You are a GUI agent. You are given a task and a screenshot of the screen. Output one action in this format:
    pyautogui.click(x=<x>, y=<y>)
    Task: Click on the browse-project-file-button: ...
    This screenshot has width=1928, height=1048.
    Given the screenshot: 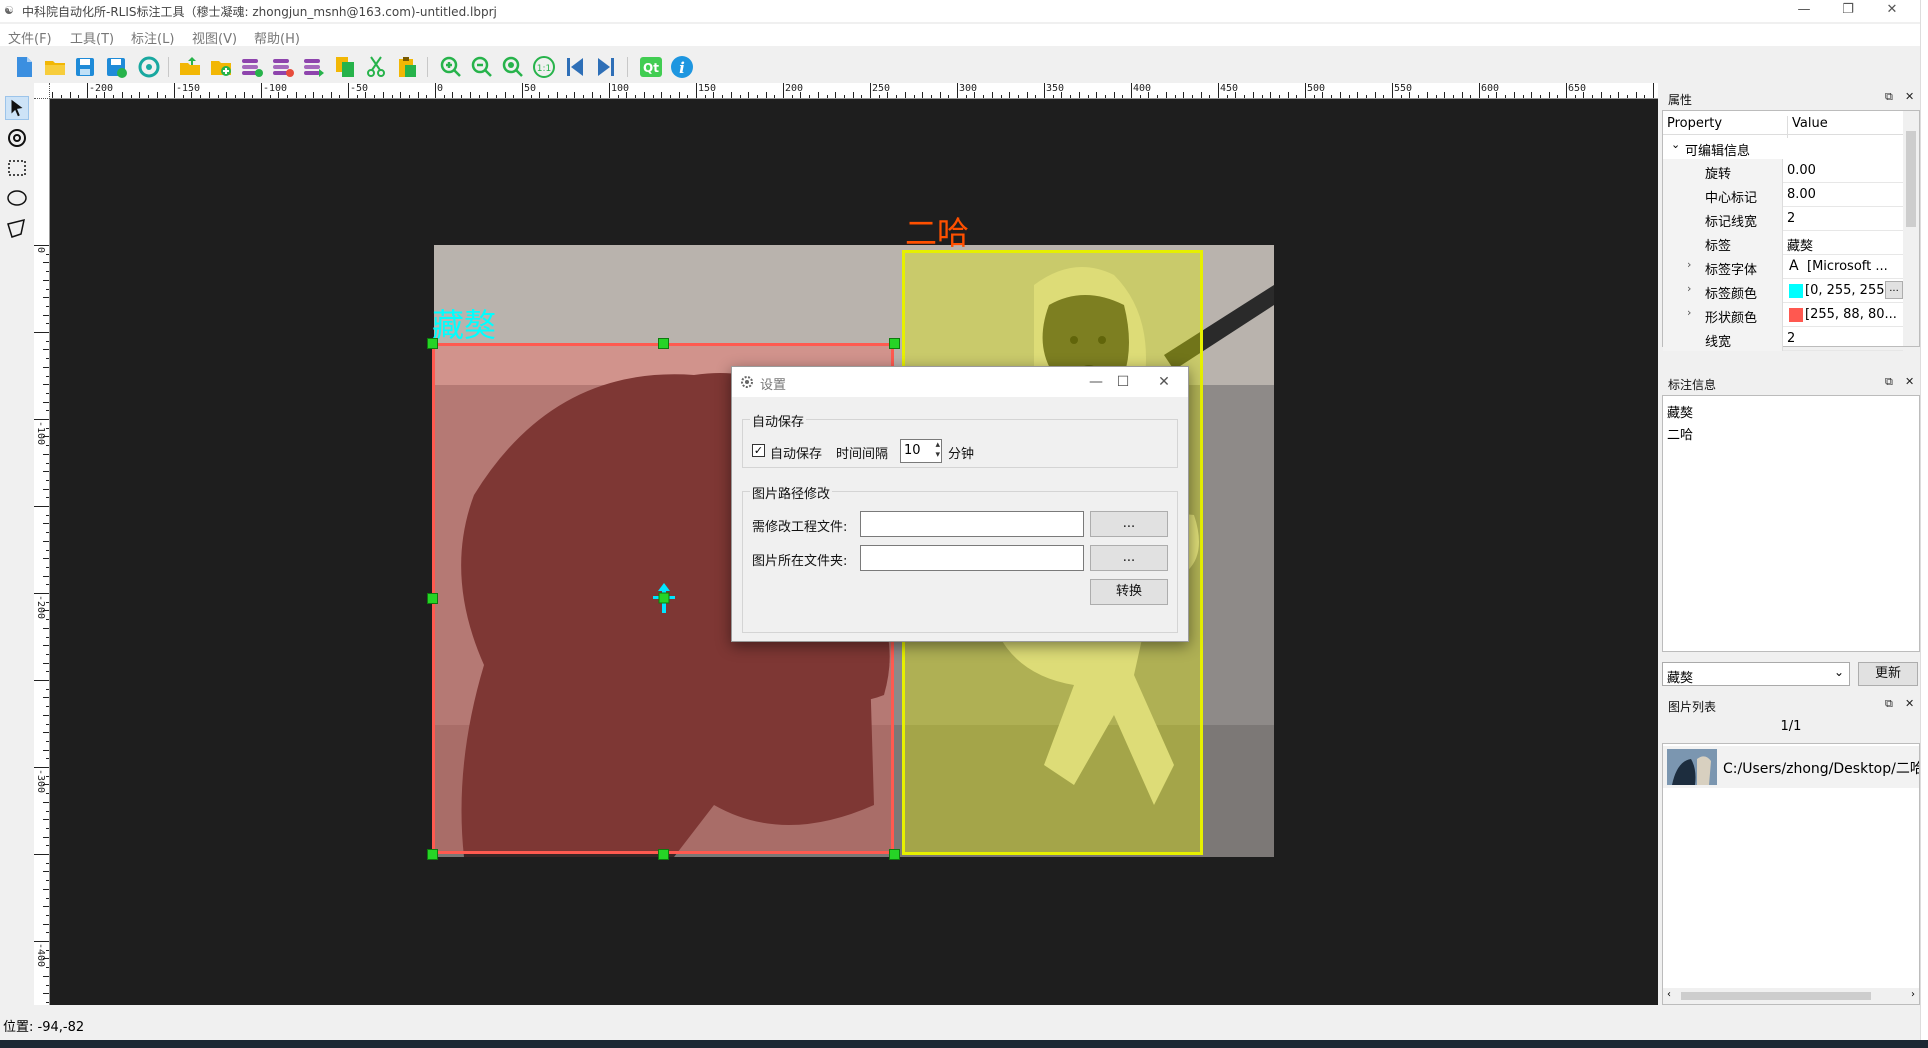 What is the action you would take?
    pyautogui.click(x=1129, y=524)
    